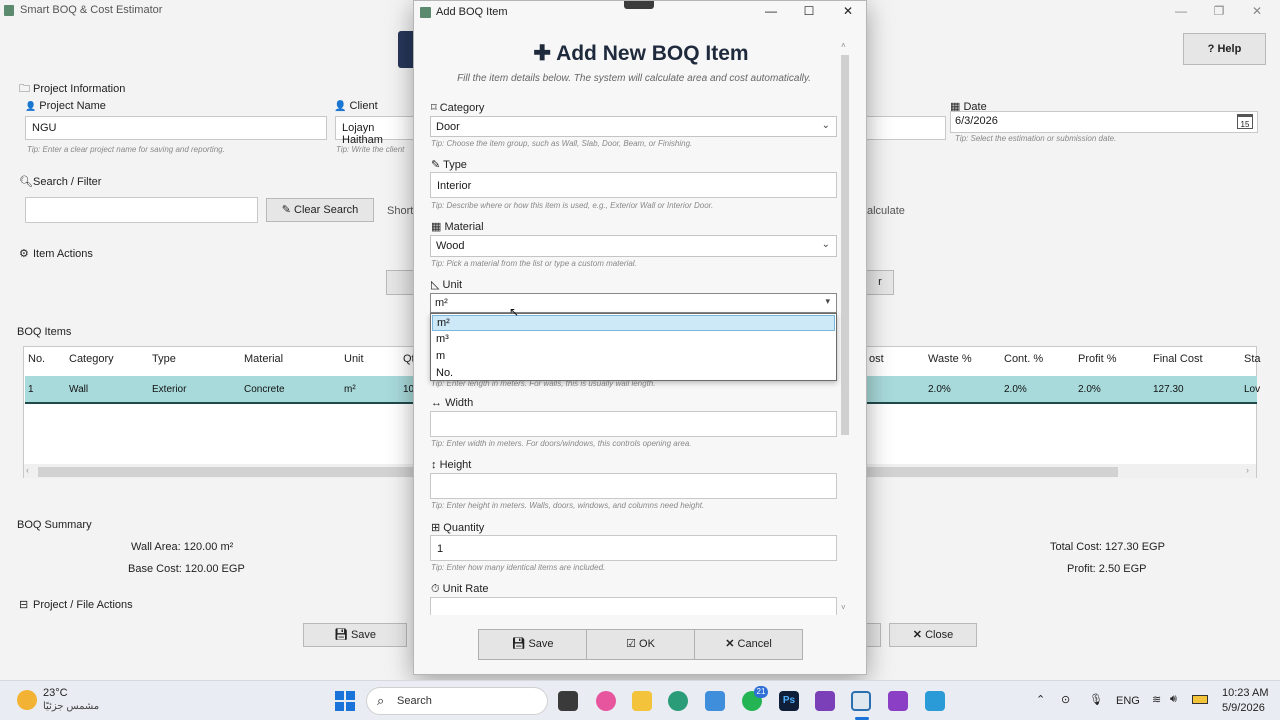  I want to click on right-action-button: r, so click(880, 282).